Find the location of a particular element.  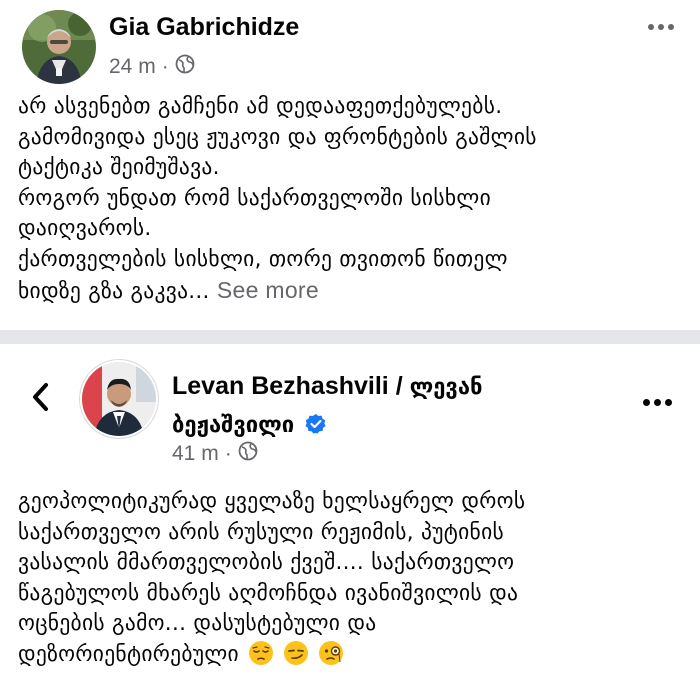

post-text-line: დაიღვაროს. is located at coordinates (85, 228).